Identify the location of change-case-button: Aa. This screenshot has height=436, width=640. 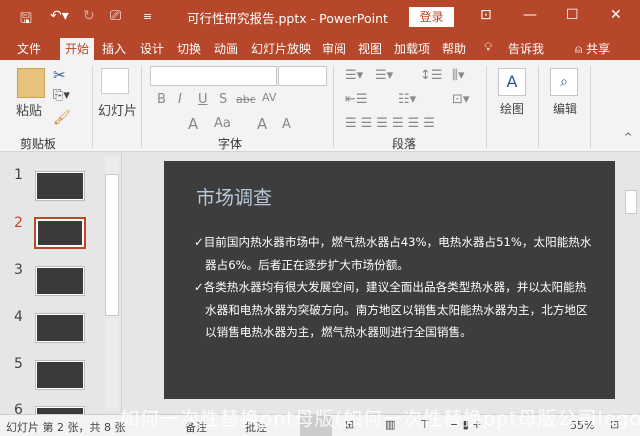
(222, 123).